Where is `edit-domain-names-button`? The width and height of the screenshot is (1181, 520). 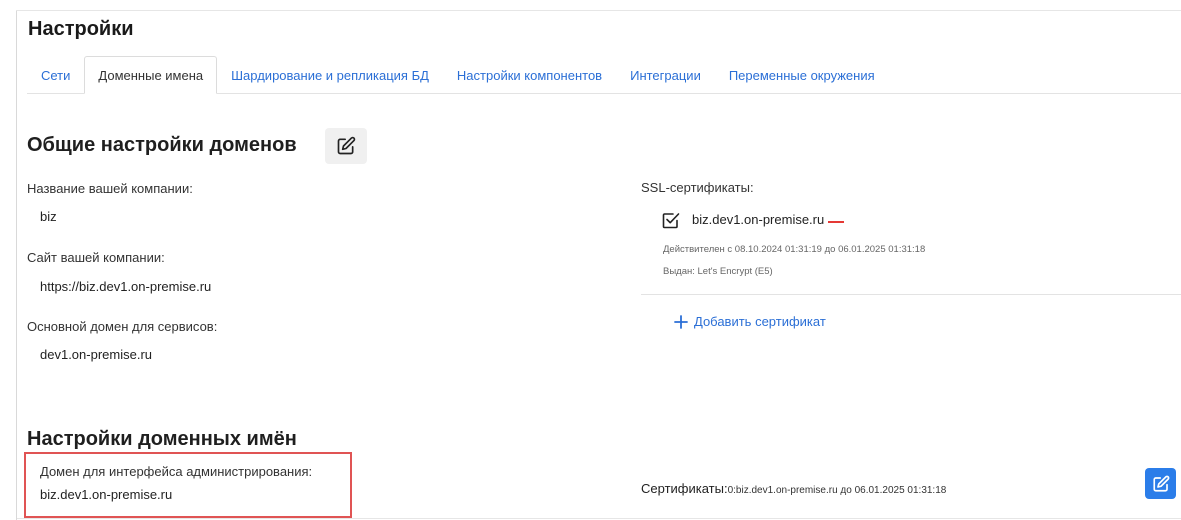 edit-domain-names-button is located at coordinates (1160, 483).